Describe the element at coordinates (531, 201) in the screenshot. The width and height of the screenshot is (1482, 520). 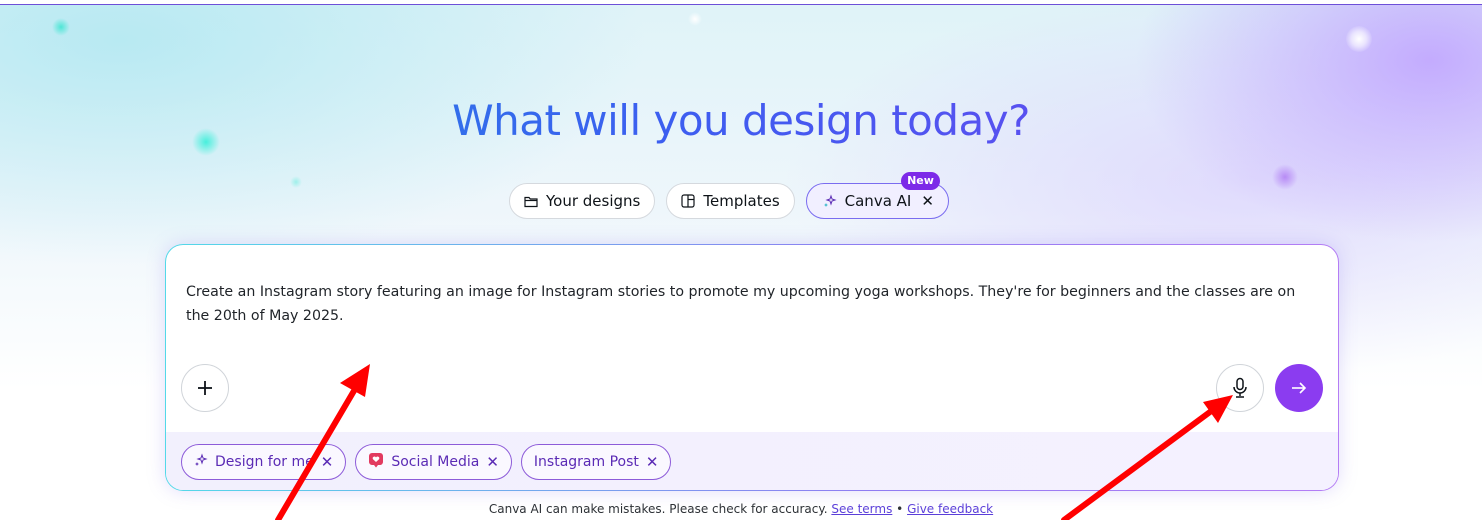
I see `folder-icon` at that location.